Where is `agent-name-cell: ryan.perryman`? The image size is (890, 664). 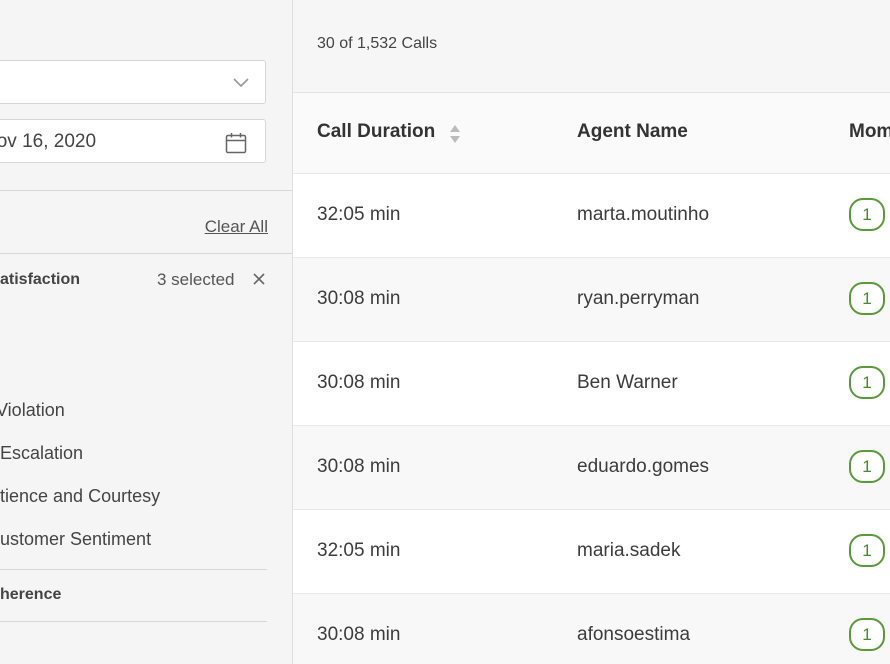 agent-name-cell: ryan.perryman is located at coordinates (638, 298).